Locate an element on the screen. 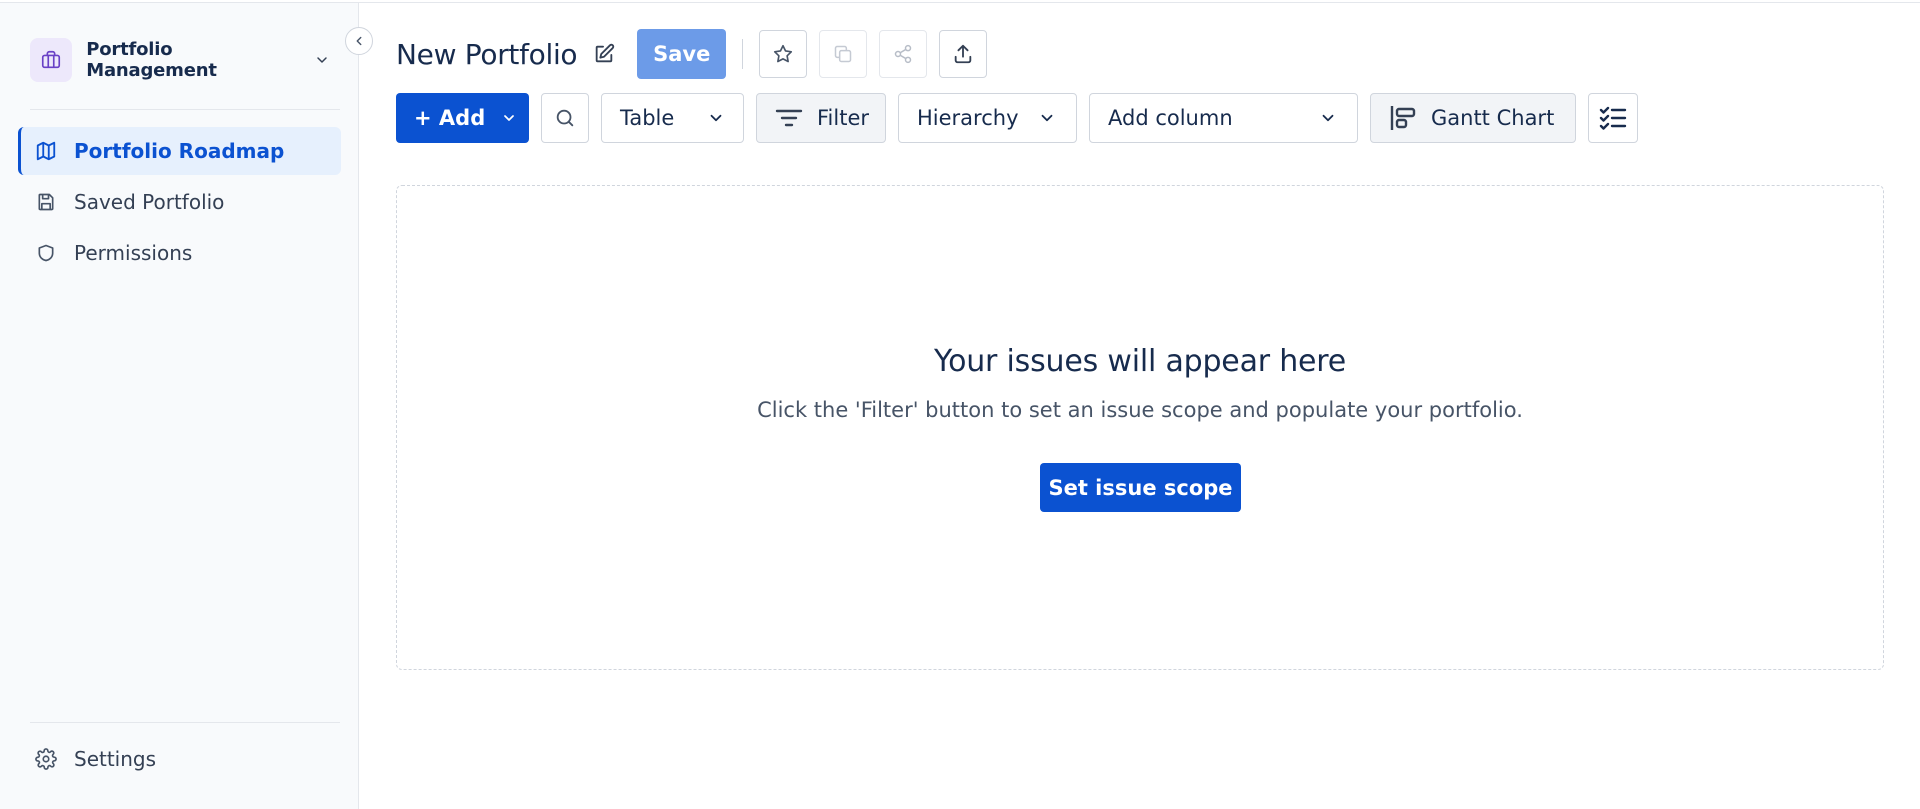 The width and height of the screenshot is (1920, 809). toolbar: + Add Table Filter Hierarchy Add column is located at coordinates (1017, 118).